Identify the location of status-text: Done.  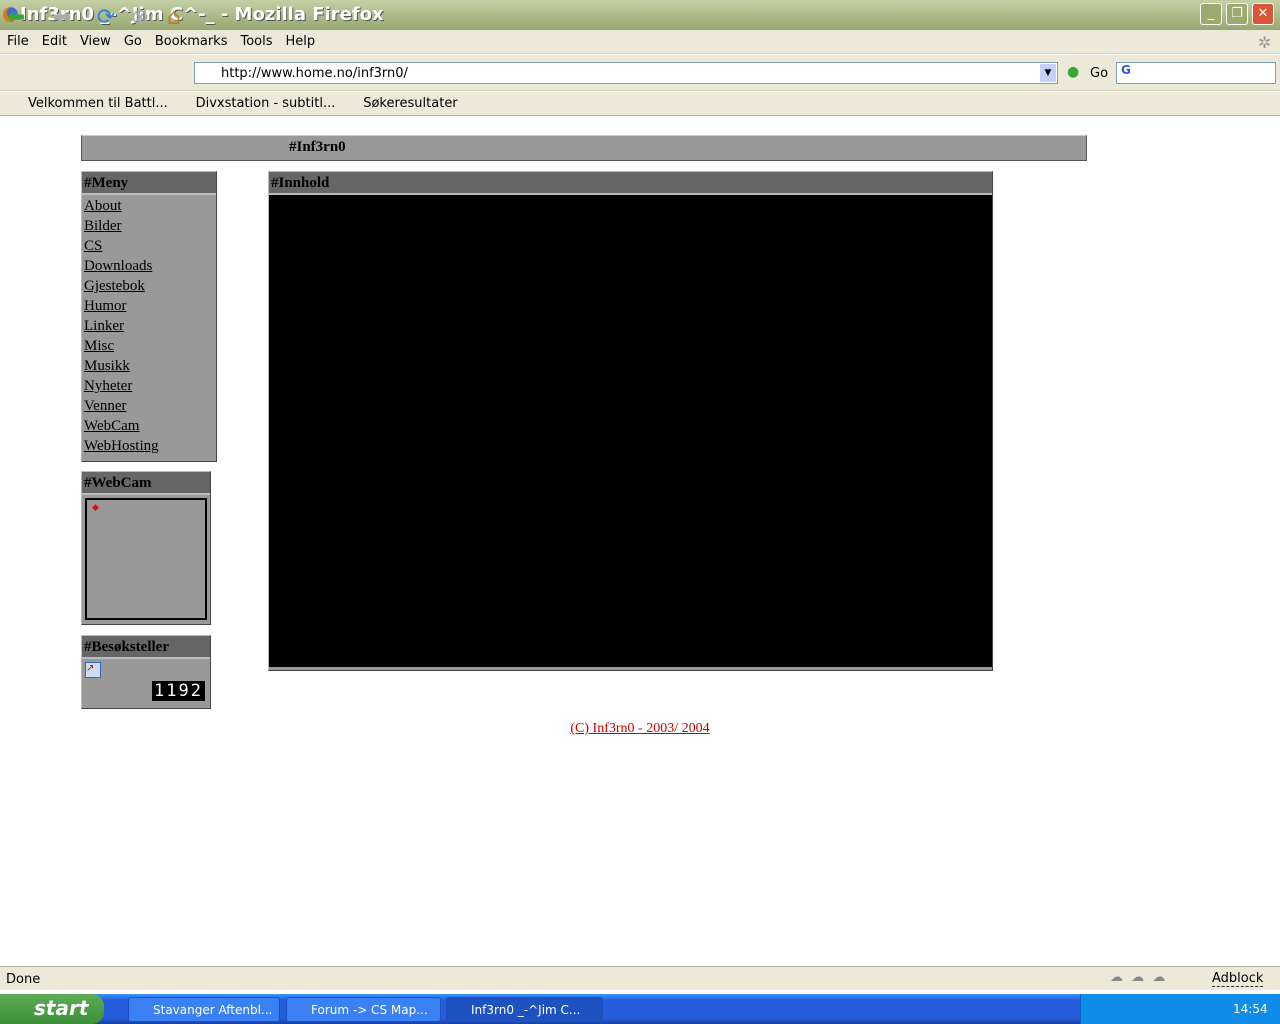
(23, 979).